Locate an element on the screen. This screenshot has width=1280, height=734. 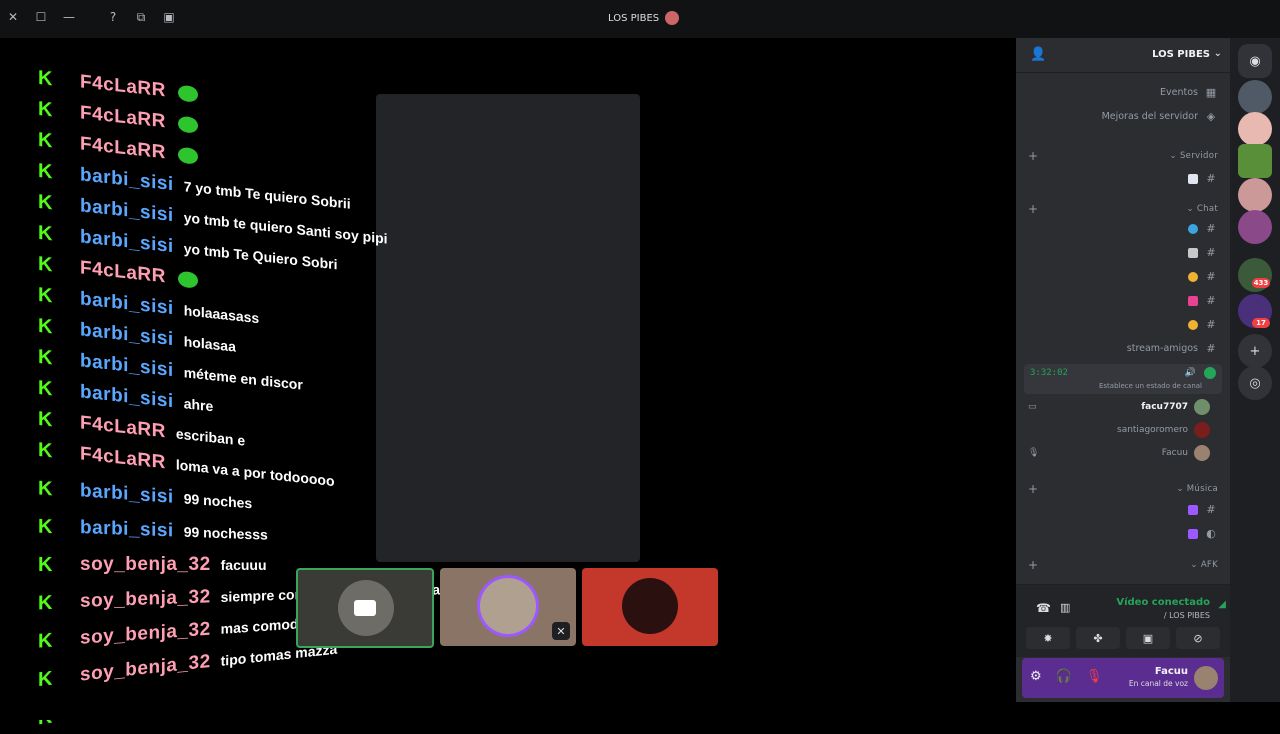
speaker-icon: 🔊 is located at coordinates (1190, 373).